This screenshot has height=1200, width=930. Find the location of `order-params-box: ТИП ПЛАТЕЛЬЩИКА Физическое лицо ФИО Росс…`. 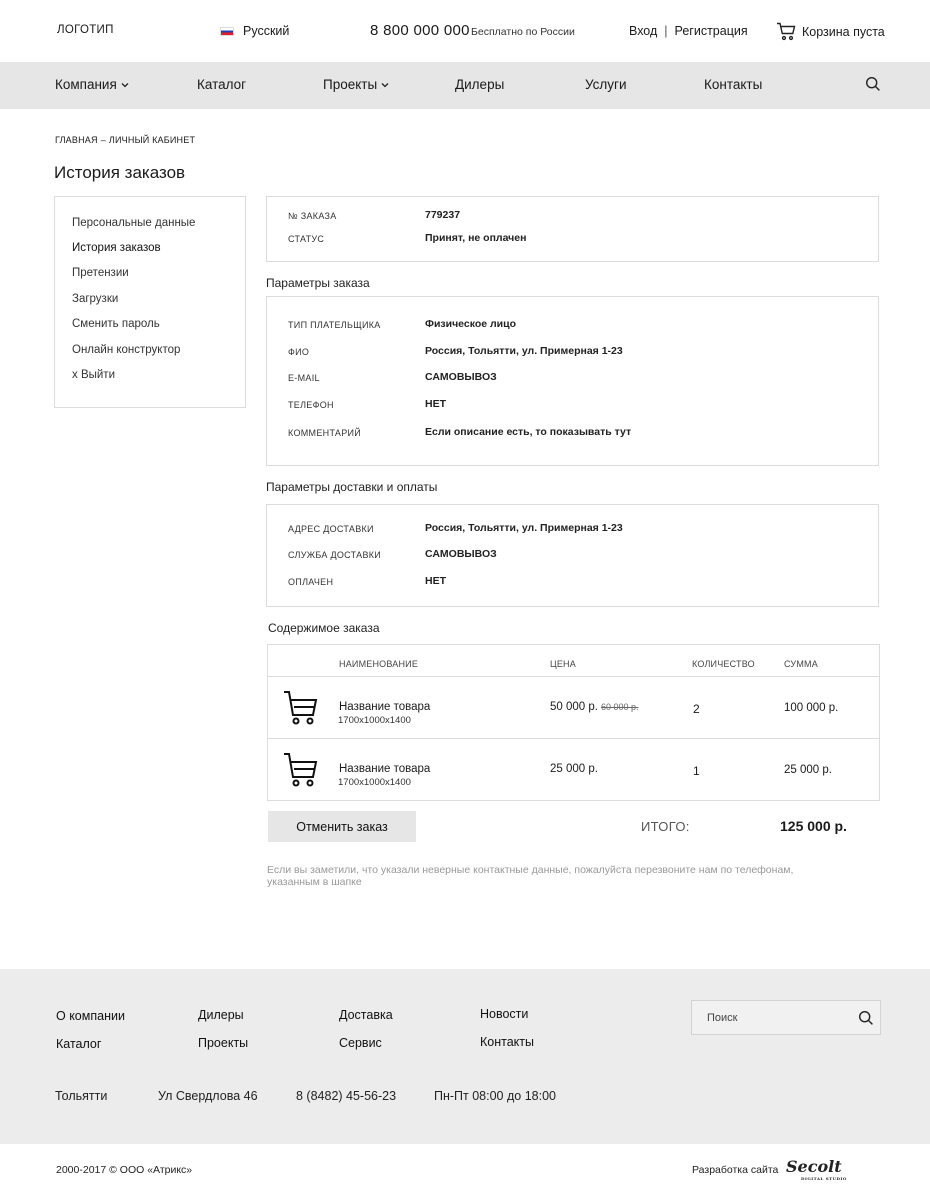

order-params-box: ТИП ПЛАТЕЛЬЩИКА Физическое лицо ФИО Росс… is located at coordinates (572, 381).